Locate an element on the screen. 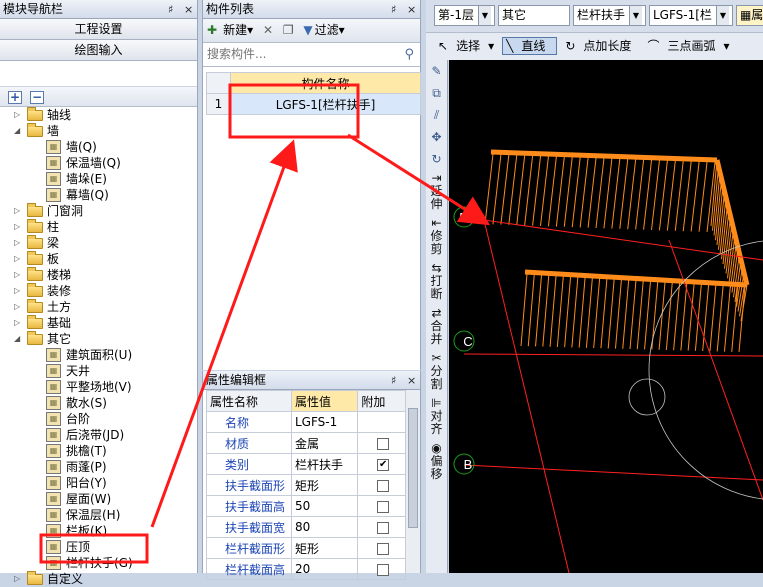 Image resolution: width=763 pixels, height=587 pixels. collapse-all-icon: − is located at coordinates (37, 97).